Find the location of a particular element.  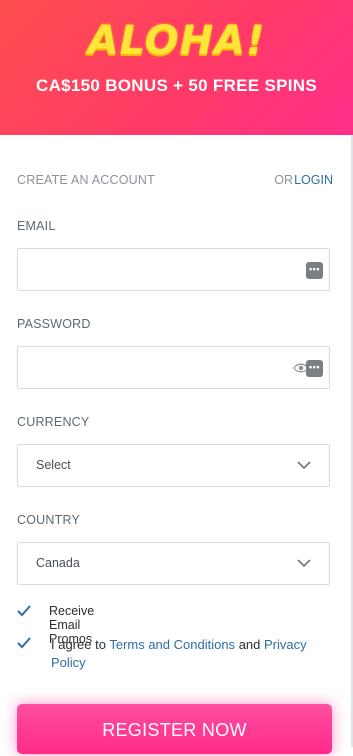

create-account-heading: CREATE AN ACCOUNT is located at coordinates (86, 180).